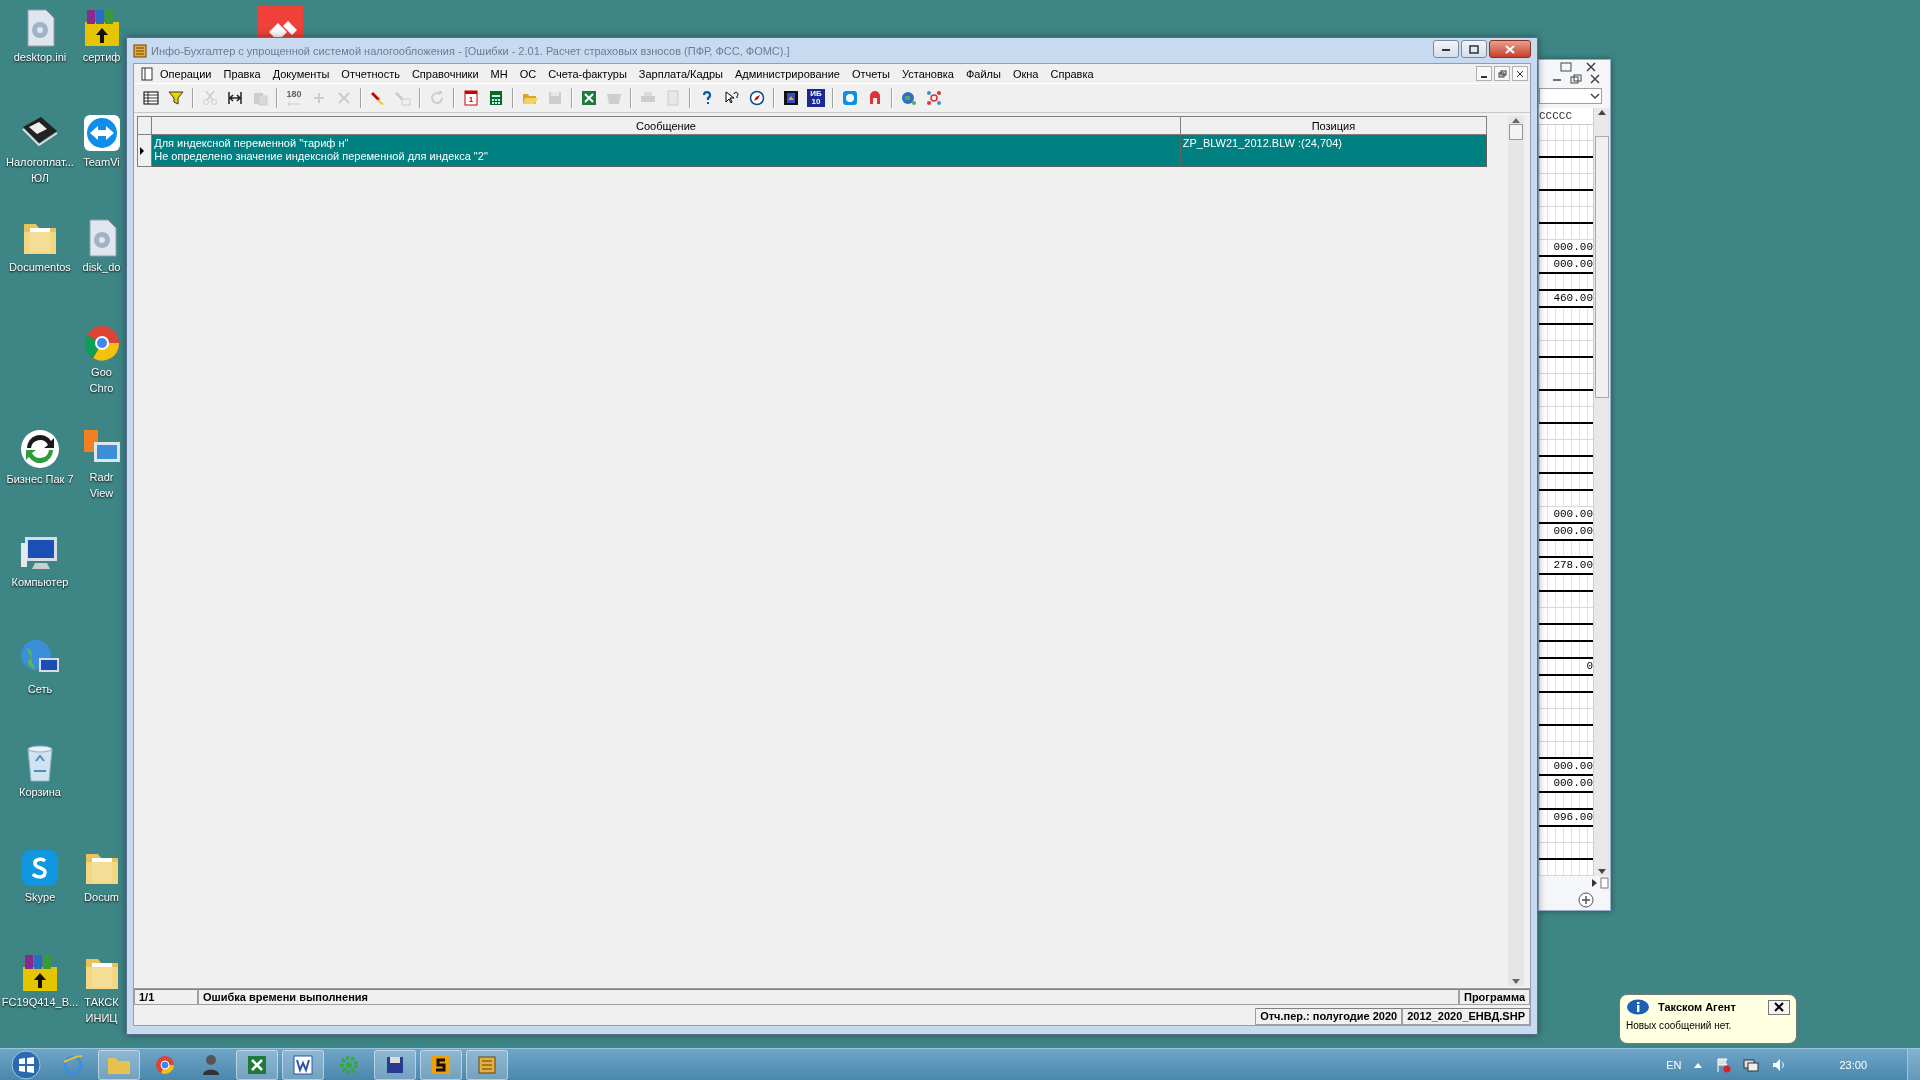  Describe the element at coordinates (666, 125) in the screenshot. I see `column-header: Сообщение` at that location.